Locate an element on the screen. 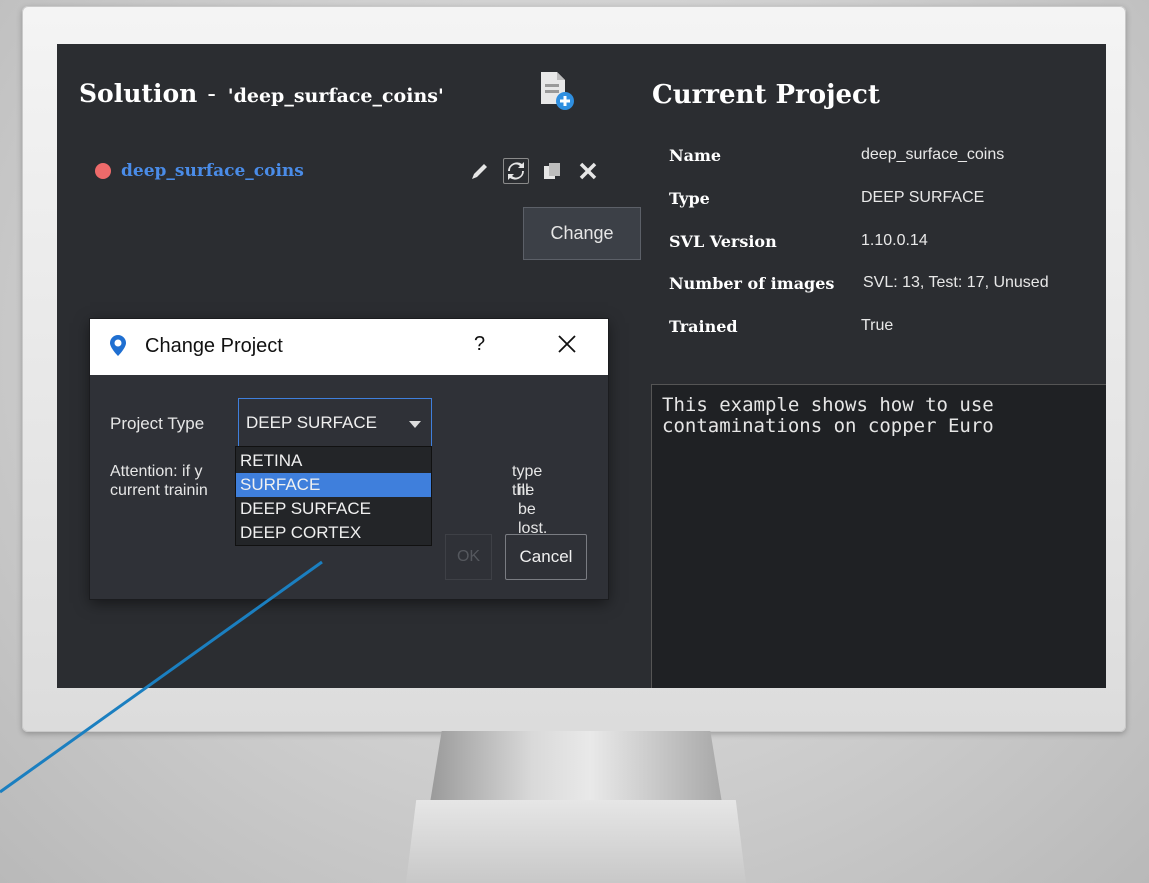 Image resolution: width=1149 pixels, height=883 pixels. pointer-line is located at coordinates (161, 677).